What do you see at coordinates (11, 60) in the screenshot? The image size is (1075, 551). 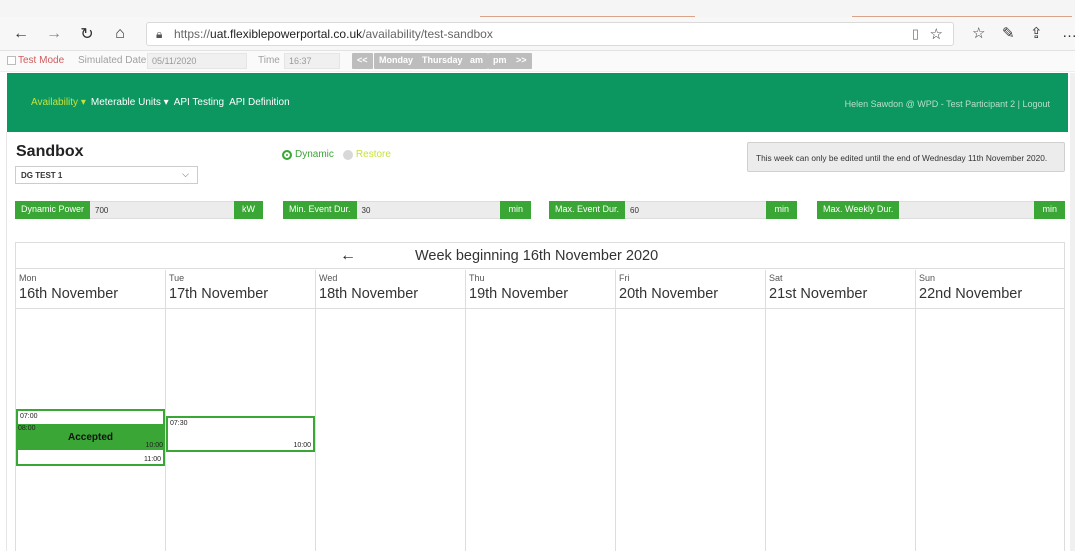 I see `checkbox-box` at bounding box center [11, 60].